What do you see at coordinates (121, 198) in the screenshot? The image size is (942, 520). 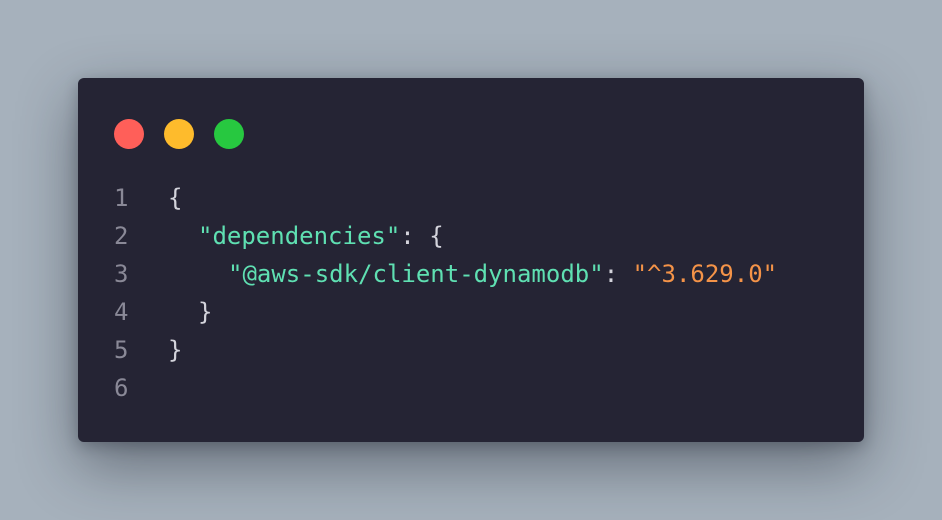 I see `line-number: 1` at bounding box center [121, 198].